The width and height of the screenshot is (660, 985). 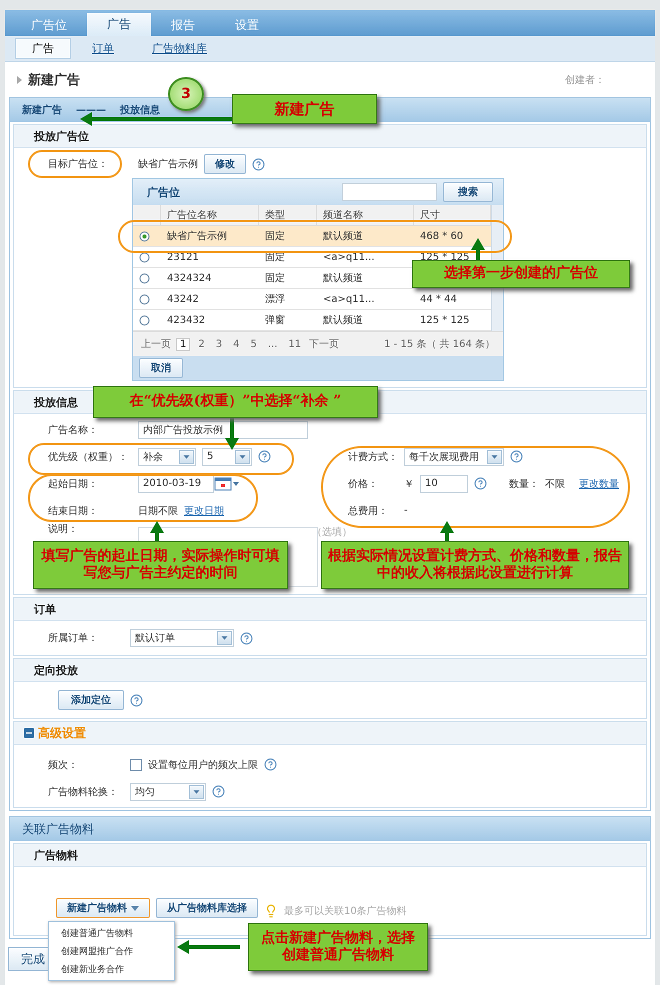 What do you see at coordinates (345, 911) in the screenshot?
I see `tip-text: 最多可以关联10条广告物料` at bounding box center [345, 911].